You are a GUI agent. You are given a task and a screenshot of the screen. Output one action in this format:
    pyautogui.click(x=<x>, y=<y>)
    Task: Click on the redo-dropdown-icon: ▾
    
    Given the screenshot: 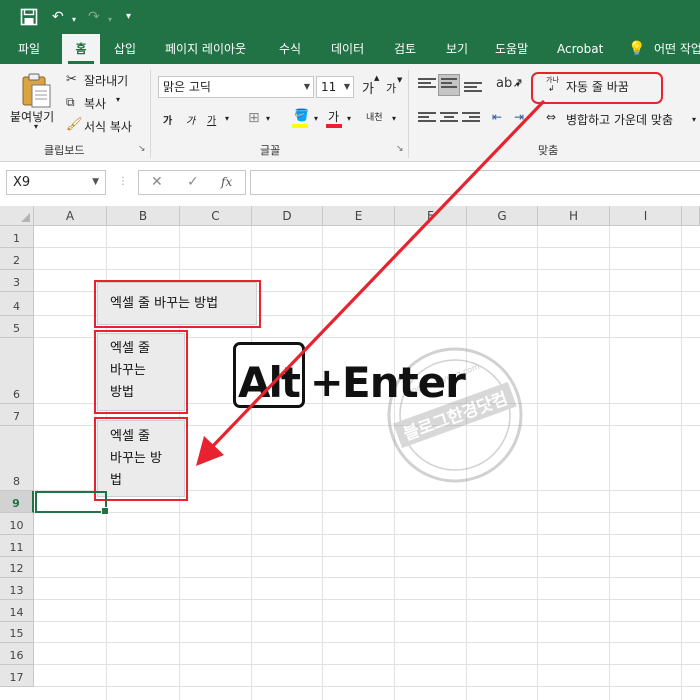 What is the action you would take?
    pyautogui.click(x=110, y=20)
    